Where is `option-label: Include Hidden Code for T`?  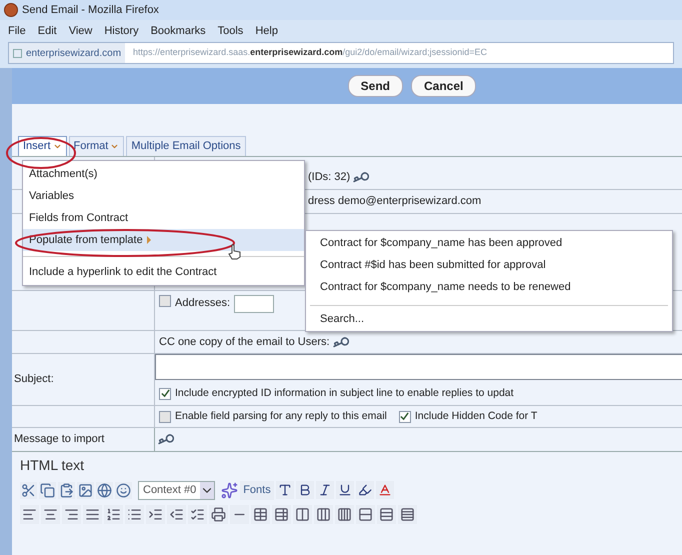
option-label: Include Hidden Code for T is located at coordinates (476, 416).